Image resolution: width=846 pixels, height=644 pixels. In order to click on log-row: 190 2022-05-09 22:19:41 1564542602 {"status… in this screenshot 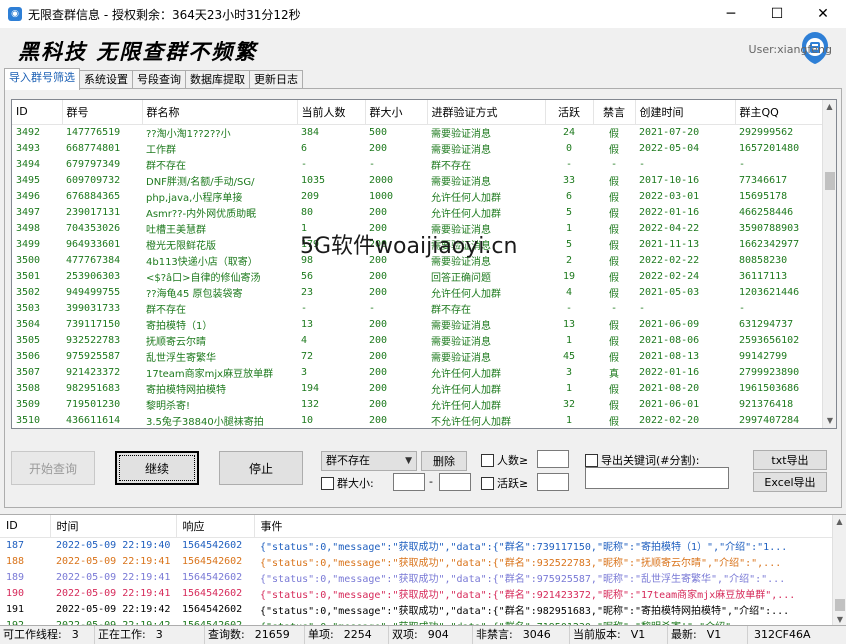, I will do `click(416, 593)`.